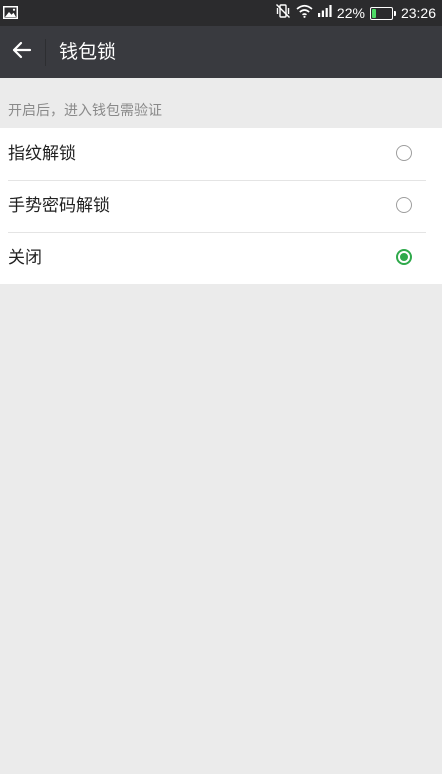 The image size is (442, 774). I want to click on arrow-left-icon, so click(22, 52).